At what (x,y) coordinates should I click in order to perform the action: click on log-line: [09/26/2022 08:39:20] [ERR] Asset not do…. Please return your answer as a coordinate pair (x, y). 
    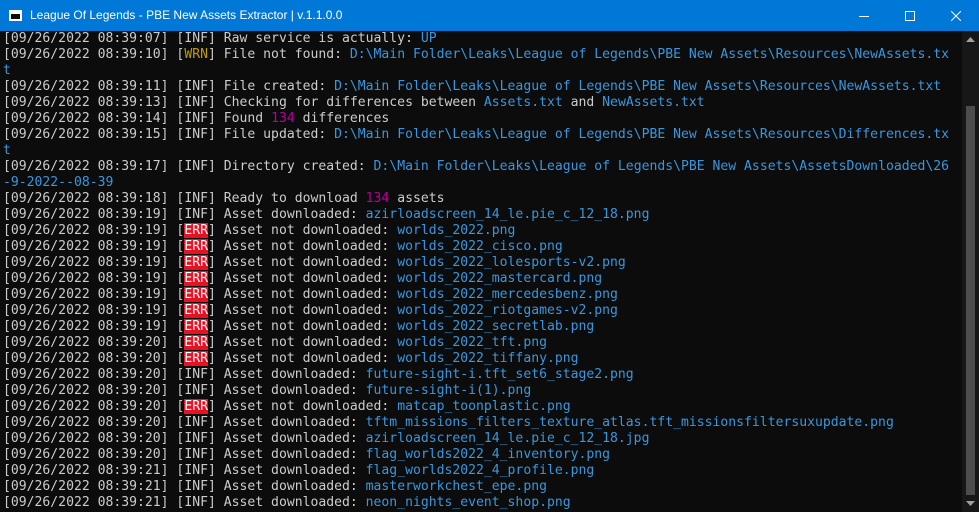
    Looking at the image, I should click on (275, 342).